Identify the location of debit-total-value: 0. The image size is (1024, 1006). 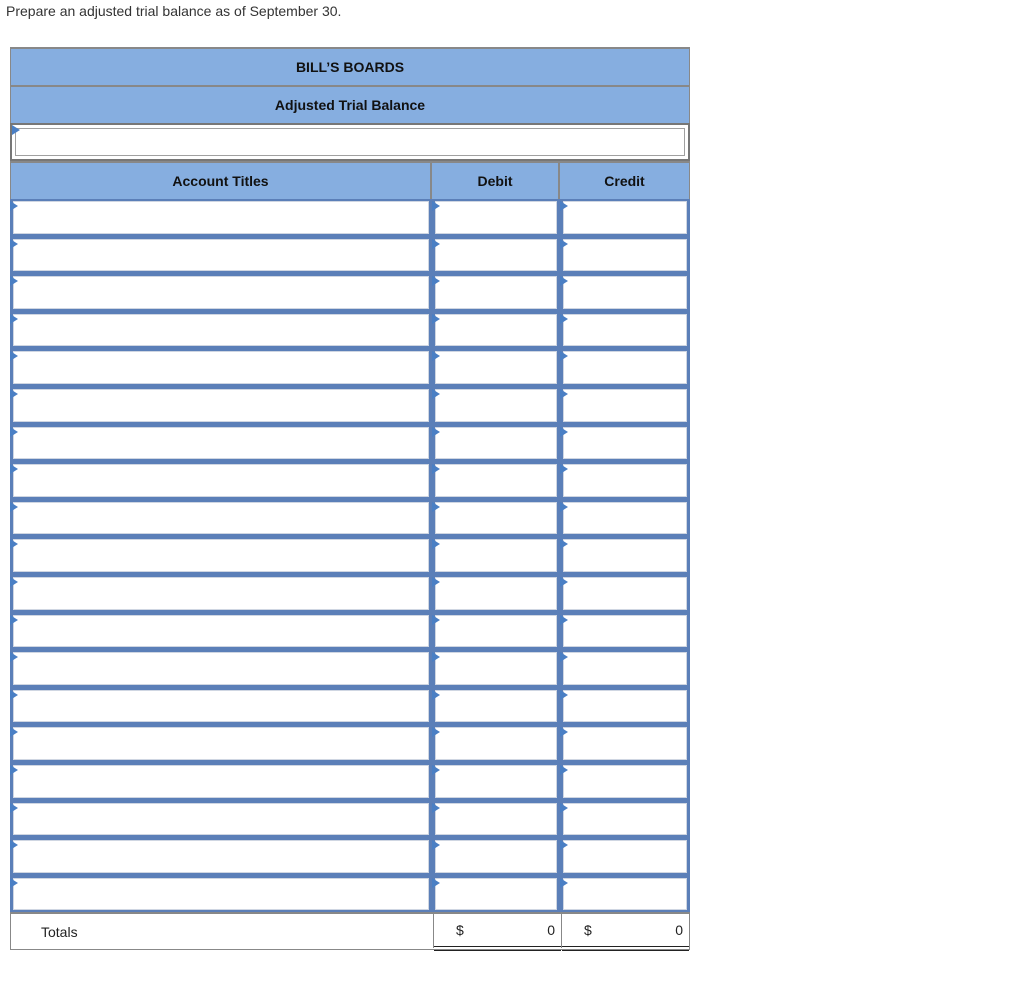
(551, 930).